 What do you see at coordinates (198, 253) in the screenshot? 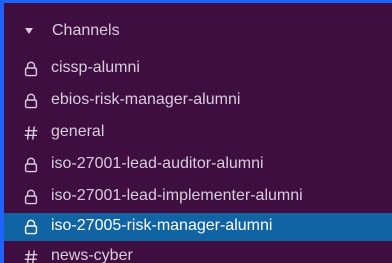
I see `channel-item-news-cyber: news-cyber` at bounding box center [198, 253].